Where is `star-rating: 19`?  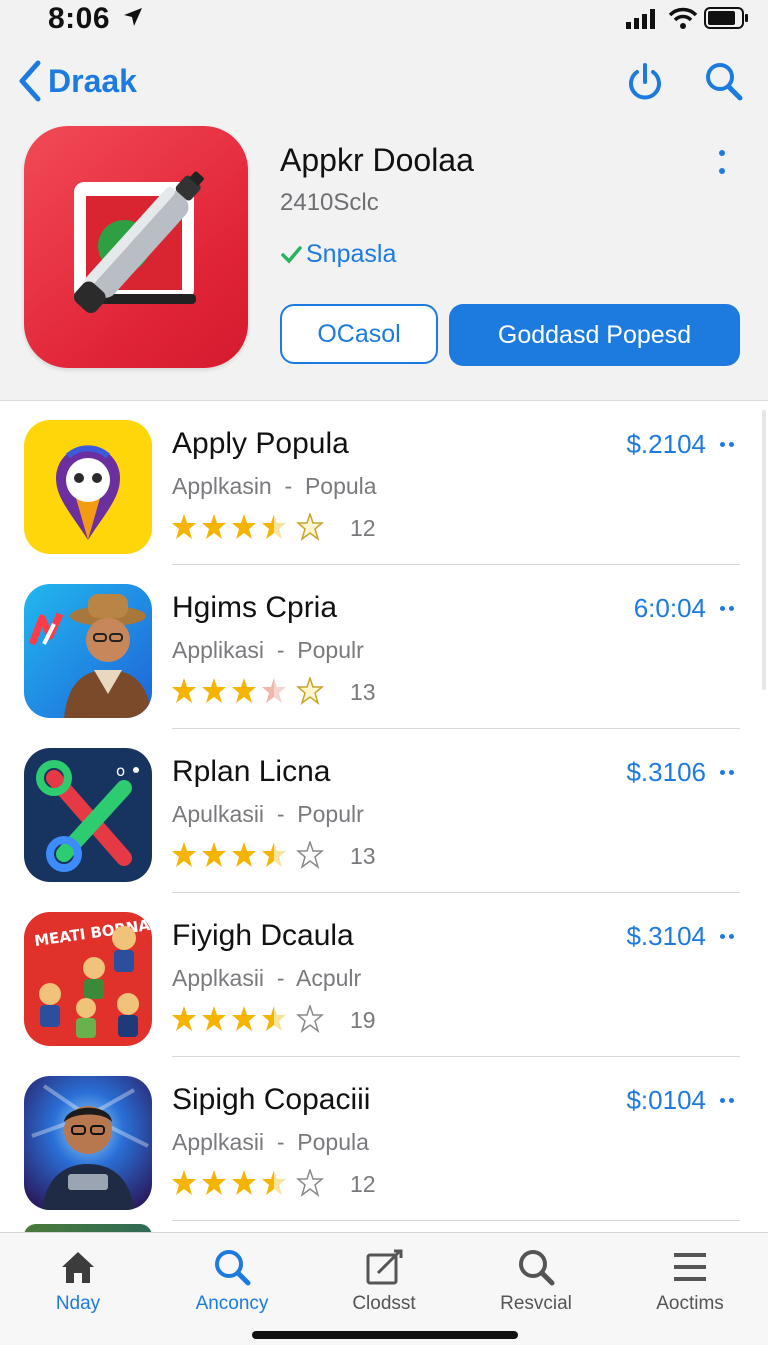
star-rating: 19 is located at coordinates (274, 1020).